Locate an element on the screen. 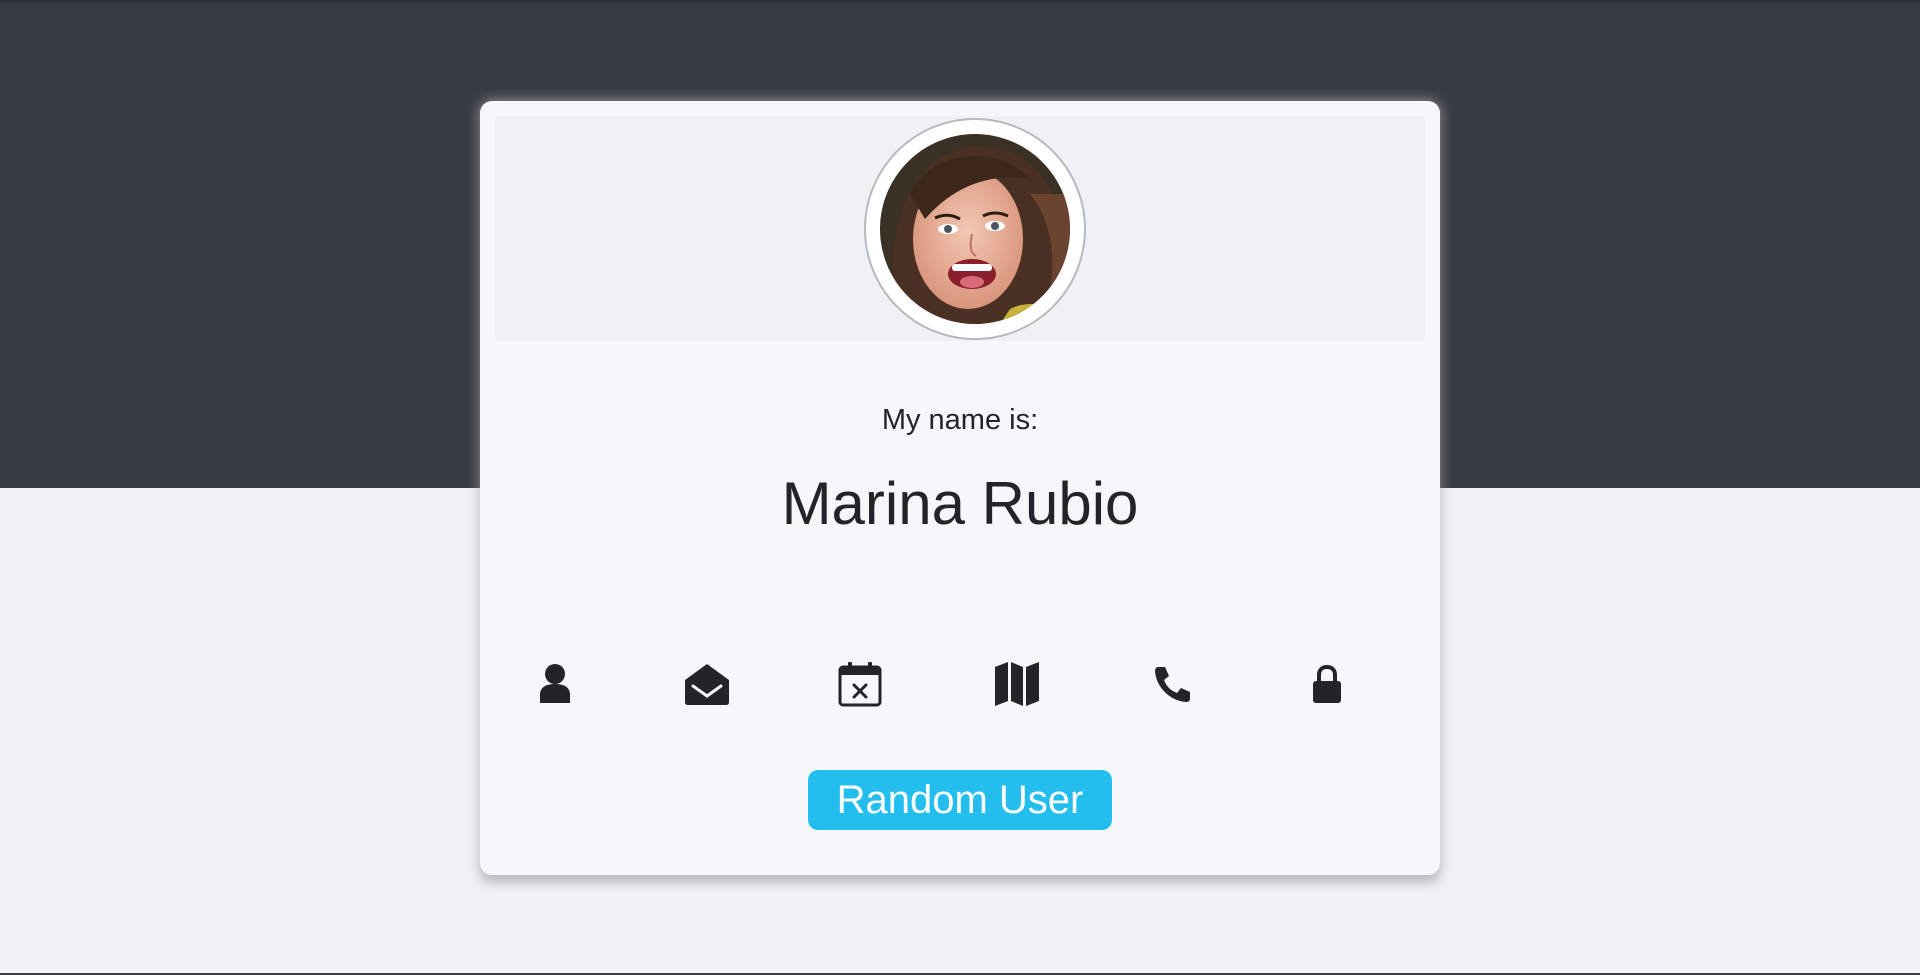 Image resolution: width=1920 pixels, height=975 pixels. avatar is located at coordinates (975, 229).